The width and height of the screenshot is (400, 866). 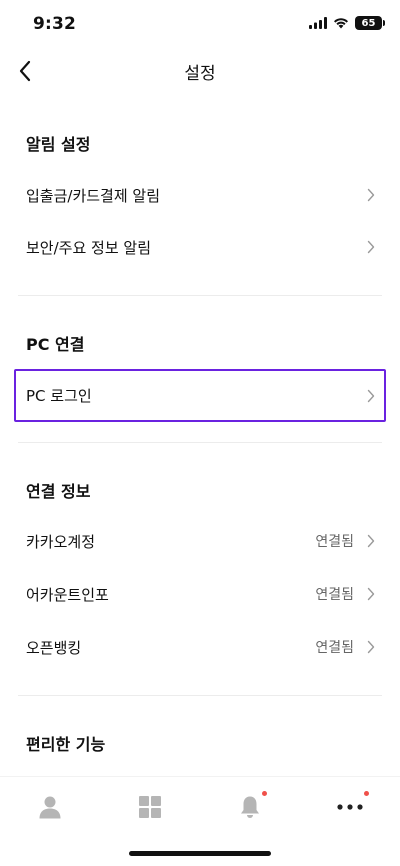 What do you see at coordinates (318, 23) in the screenshot?
I see `cellular-signal-icon` at bounding box center [318, 23].